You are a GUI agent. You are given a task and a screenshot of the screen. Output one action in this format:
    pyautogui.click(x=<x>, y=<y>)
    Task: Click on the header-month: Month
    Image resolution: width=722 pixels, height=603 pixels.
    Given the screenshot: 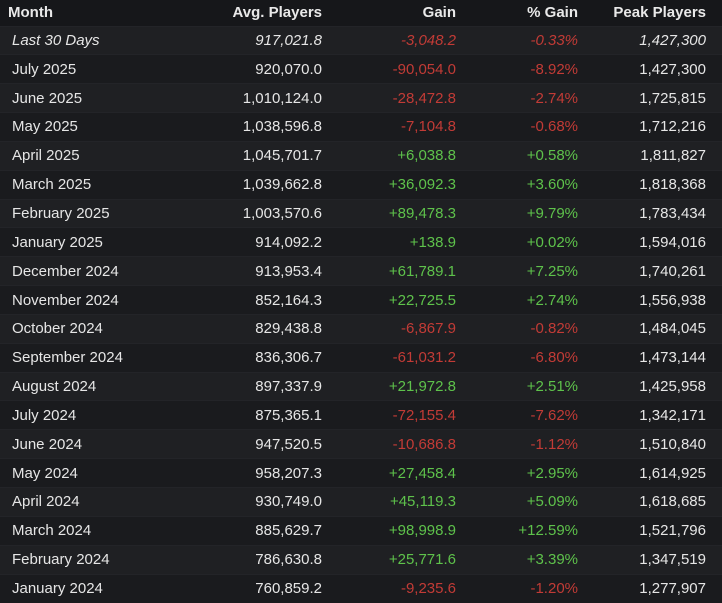 What is the action you would take?
    pyautogui.click(x=85, y=13)
    